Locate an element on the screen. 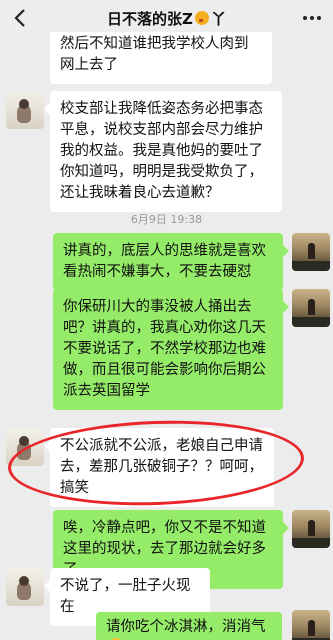 This screenshot has width=333, height=640. back-arrow-icon is located at coordinates (21, 18).